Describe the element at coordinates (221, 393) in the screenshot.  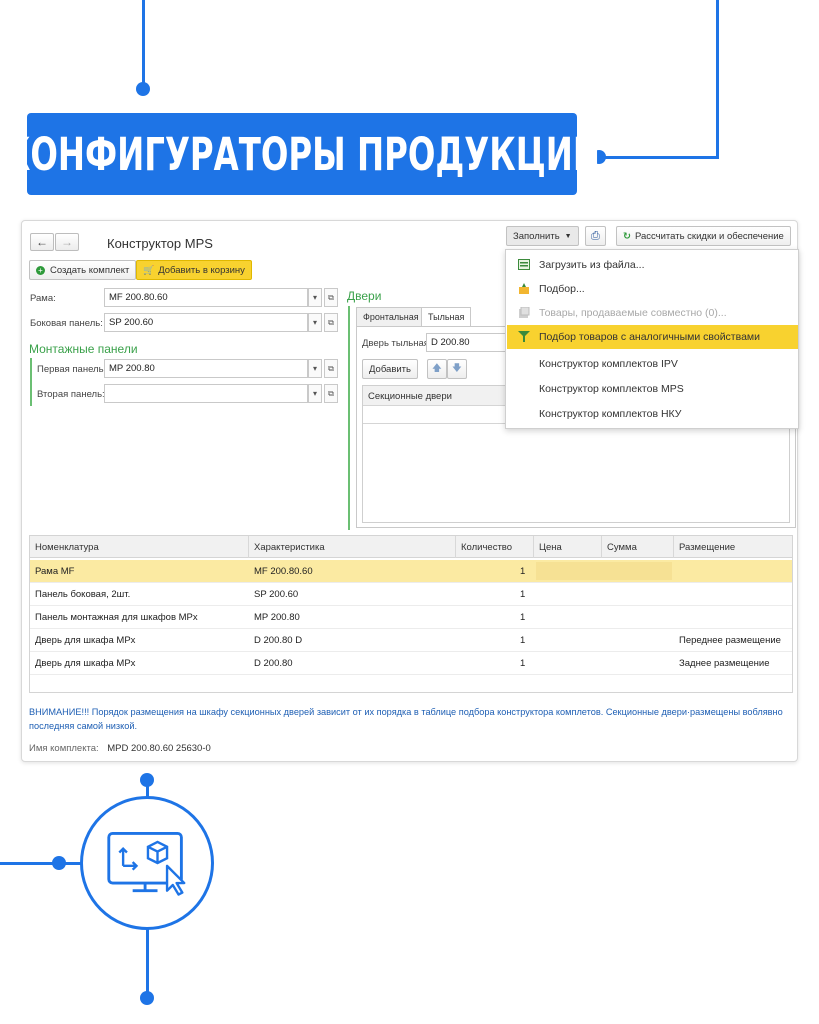
I see `second-panel-field: ▾ ⧉` at that location.